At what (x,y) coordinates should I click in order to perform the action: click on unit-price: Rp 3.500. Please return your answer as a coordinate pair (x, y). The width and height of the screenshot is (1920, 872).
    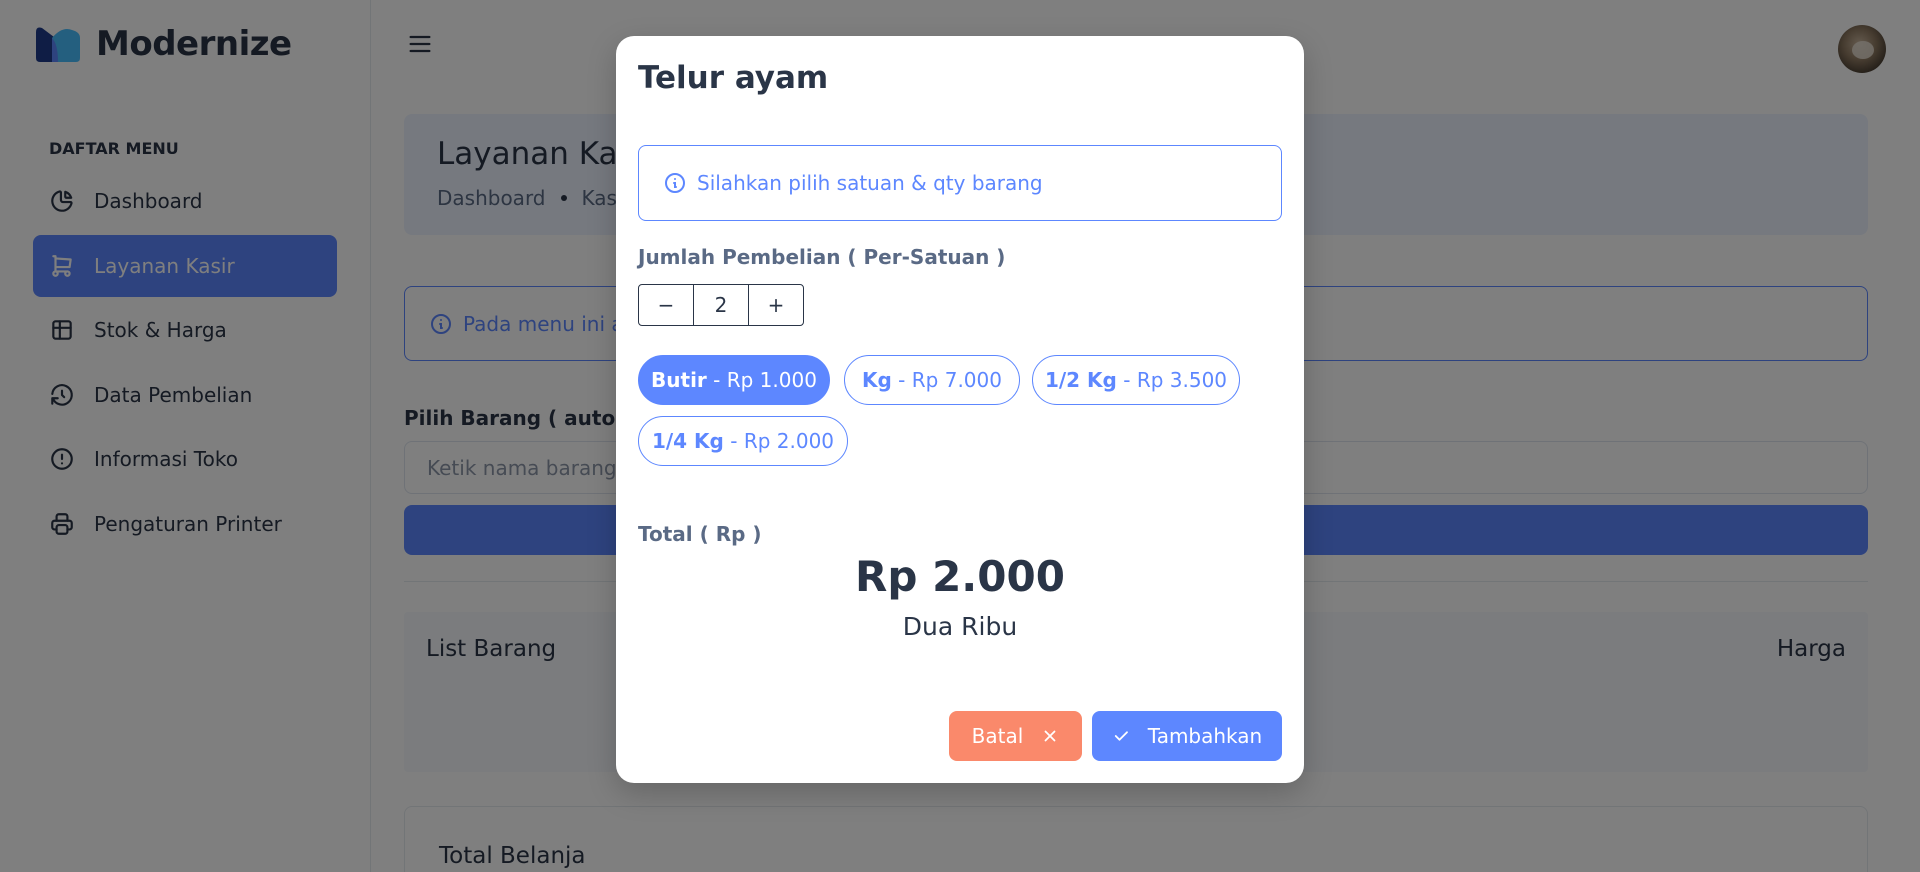
    Looking at the image, I should click on (1182, 380).